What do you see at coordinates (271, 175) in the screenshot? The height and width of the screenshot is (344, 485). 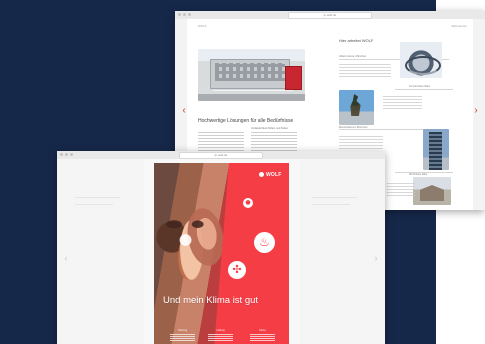 I see `wolf-logo: WOLF` at bounding box center [271, 175].